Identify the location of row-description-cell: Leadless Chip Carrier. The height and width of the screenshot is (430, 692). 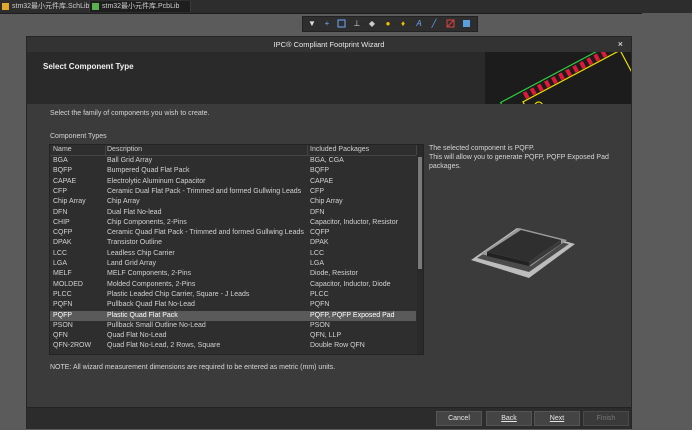
(141, 253).